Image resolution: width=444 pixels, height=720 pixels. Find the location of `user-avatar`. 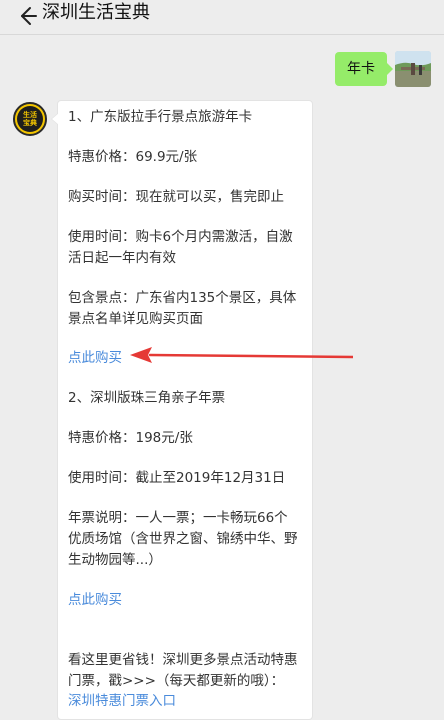

user-avatar is located at coordinates (413, 69).